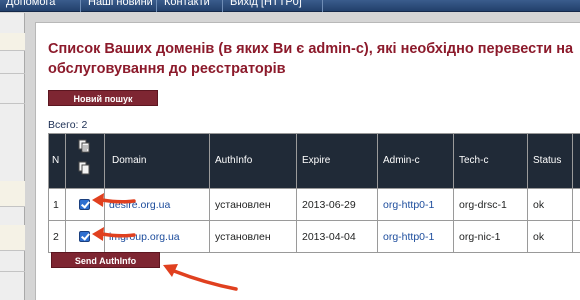  What do you see at coordinates (187, 4) in the screenshot?
I see `nav-contacts: Контакти` at bounding box center [187, 4].